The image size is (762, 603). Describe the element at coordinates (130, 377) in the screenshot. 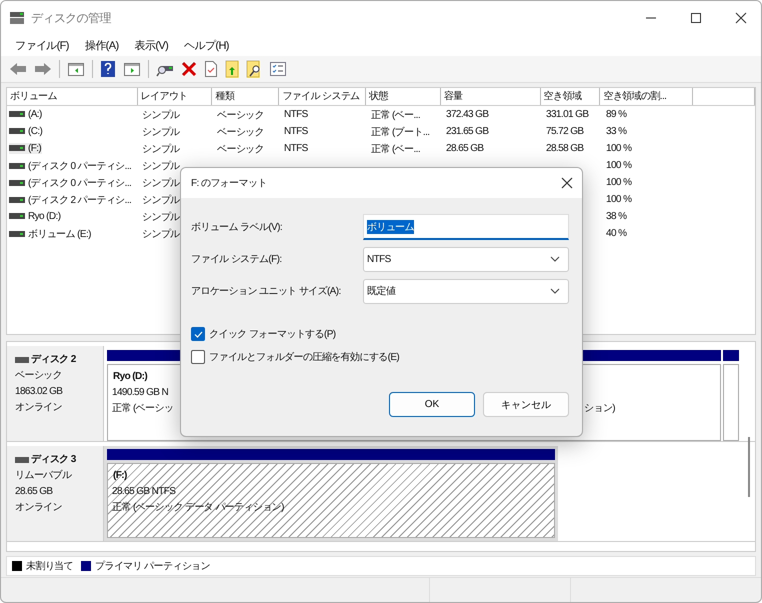

I see `partition-name: Ryo (D:)` at that location.